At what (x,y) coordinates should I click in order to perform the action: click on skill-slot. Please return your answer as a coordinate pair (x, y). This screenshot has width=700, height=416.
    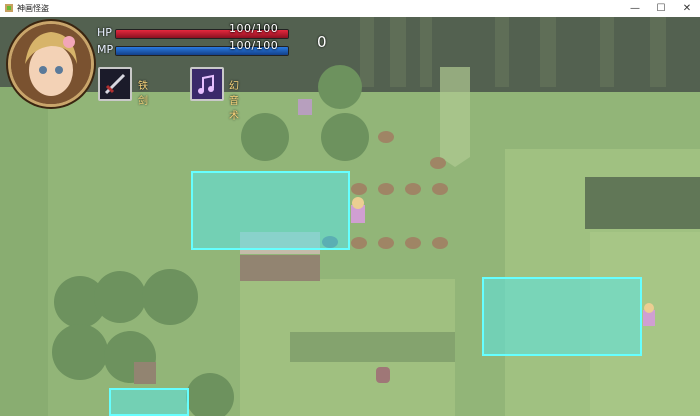
    Looking at the image, I should click on (207, 84).